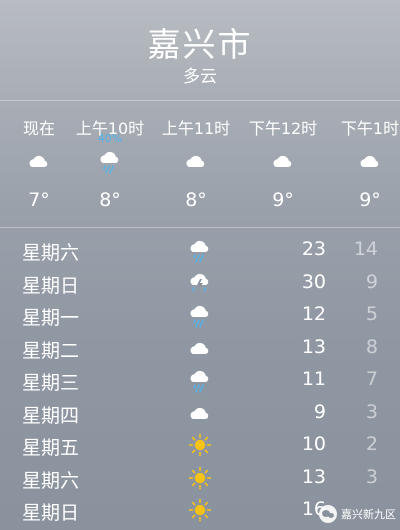 The width and height of the screenshot is (400, 530). What do you see at coordinates (371, 346) in the screenshot?
I see `low-temperature: 8` at bounding box center [371, 346].